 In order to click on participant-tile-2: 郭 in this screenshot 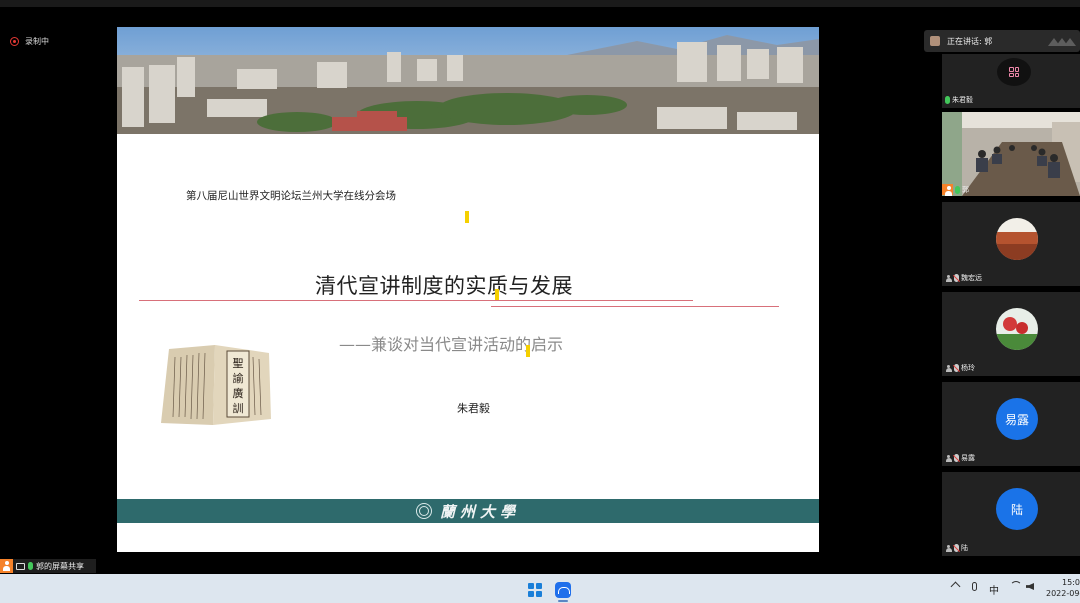, I will do `click(1011, 154)`.